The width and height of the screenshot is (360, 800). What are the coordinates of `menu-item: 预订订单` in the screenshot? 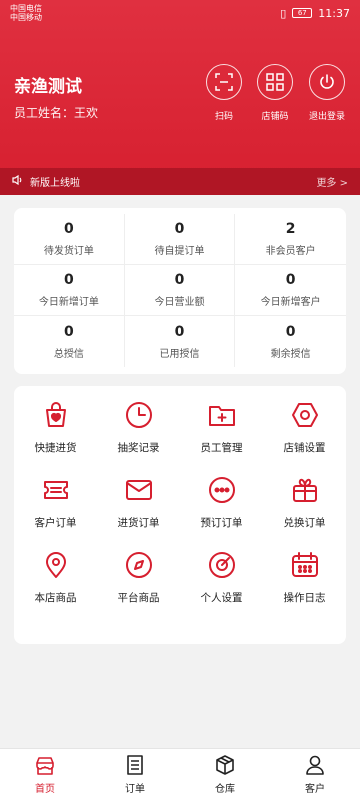 It's located at (221, 502).